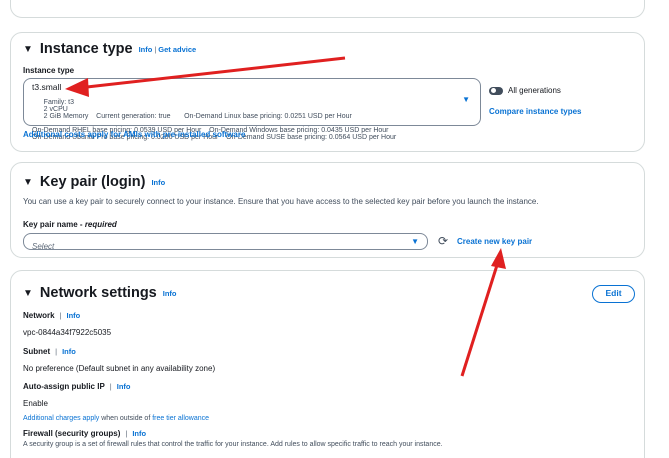  What do you see at coordinates (61, 418) in the screenshot?
I see `additional-charges-link: Additional charges apply` at bounding box center [61, 418].